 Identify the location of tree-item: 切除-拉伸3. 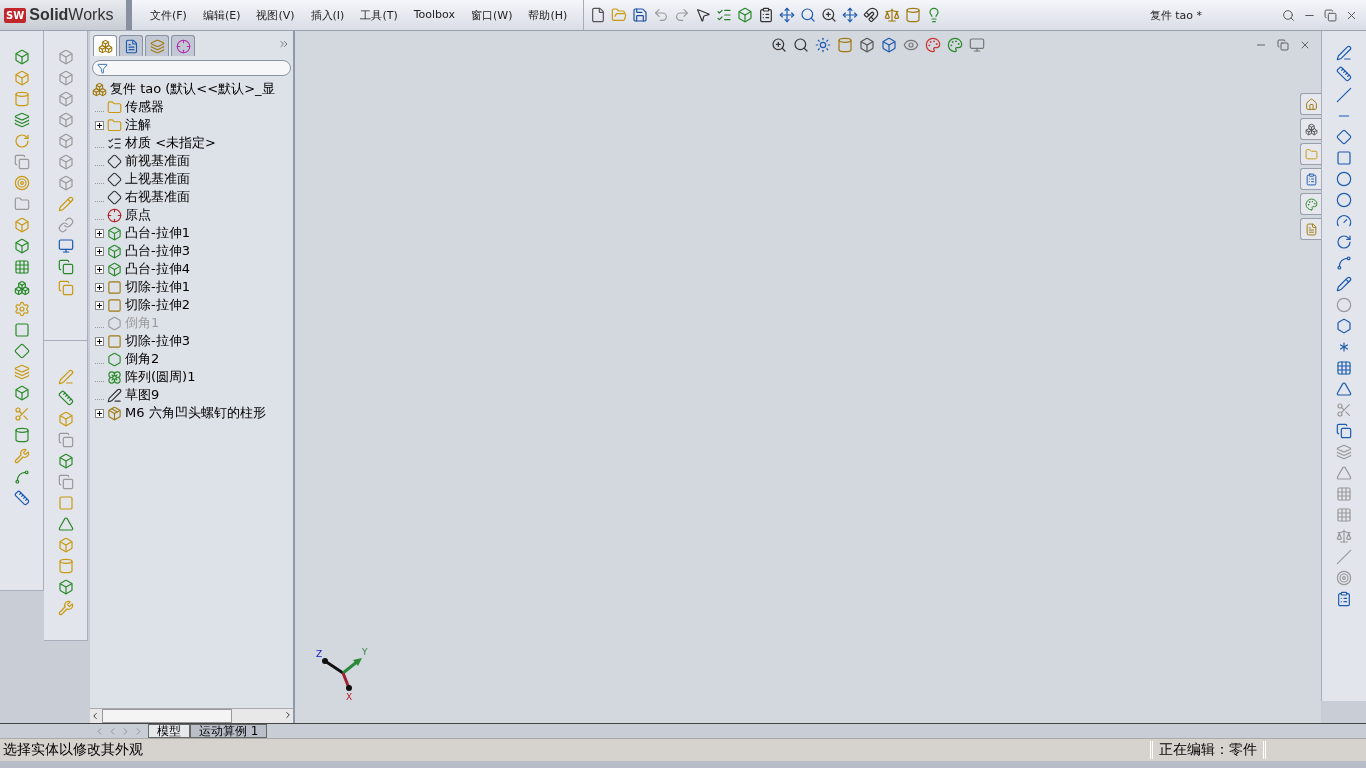
(157, 341).